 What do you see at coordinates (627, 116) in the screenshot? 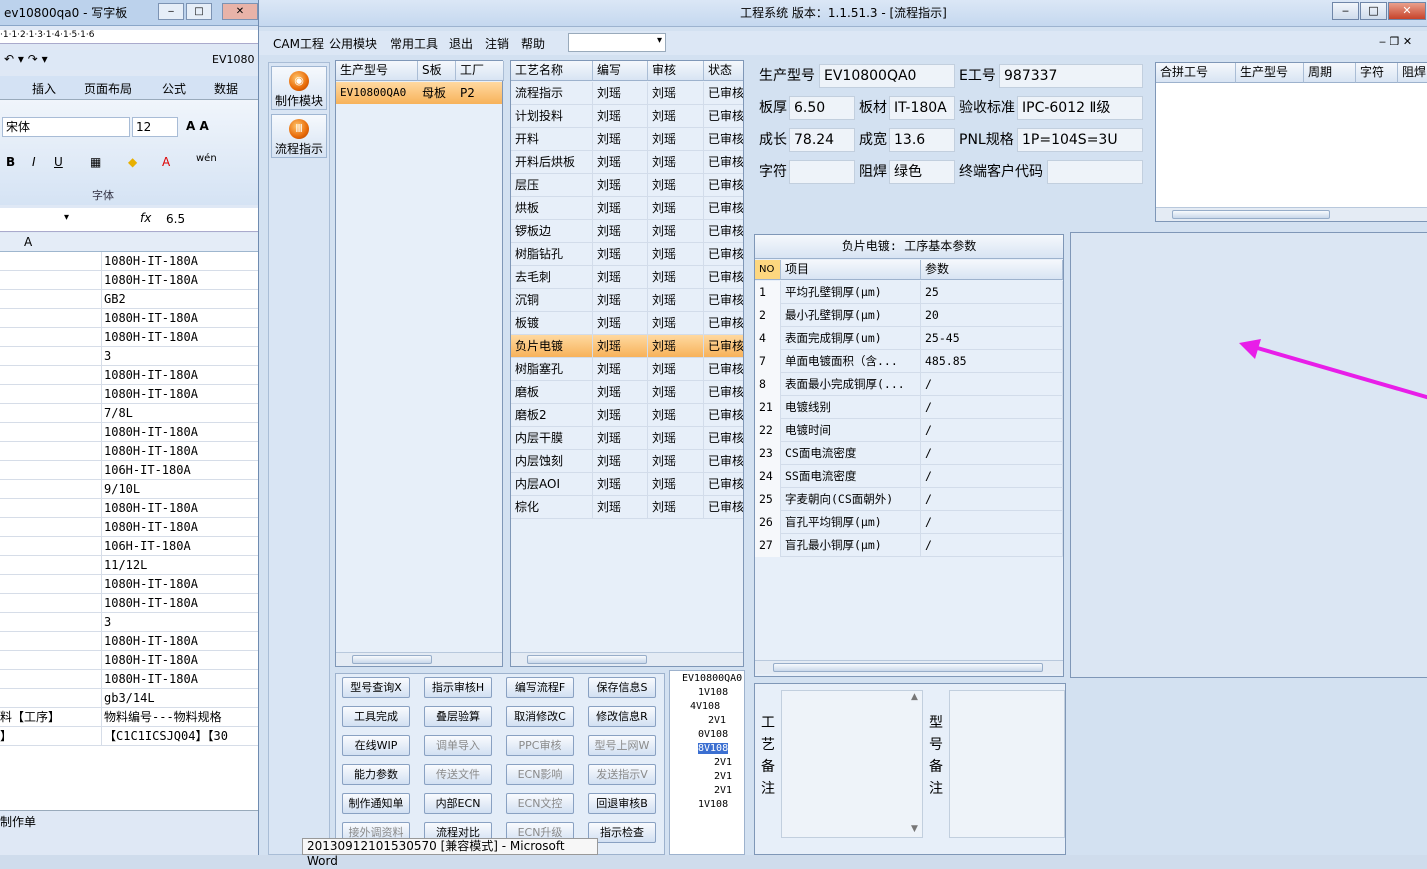
I see `table-row: 计划投料 刘瑶 刘瑶 已审核` at bounding box center [627, 116].